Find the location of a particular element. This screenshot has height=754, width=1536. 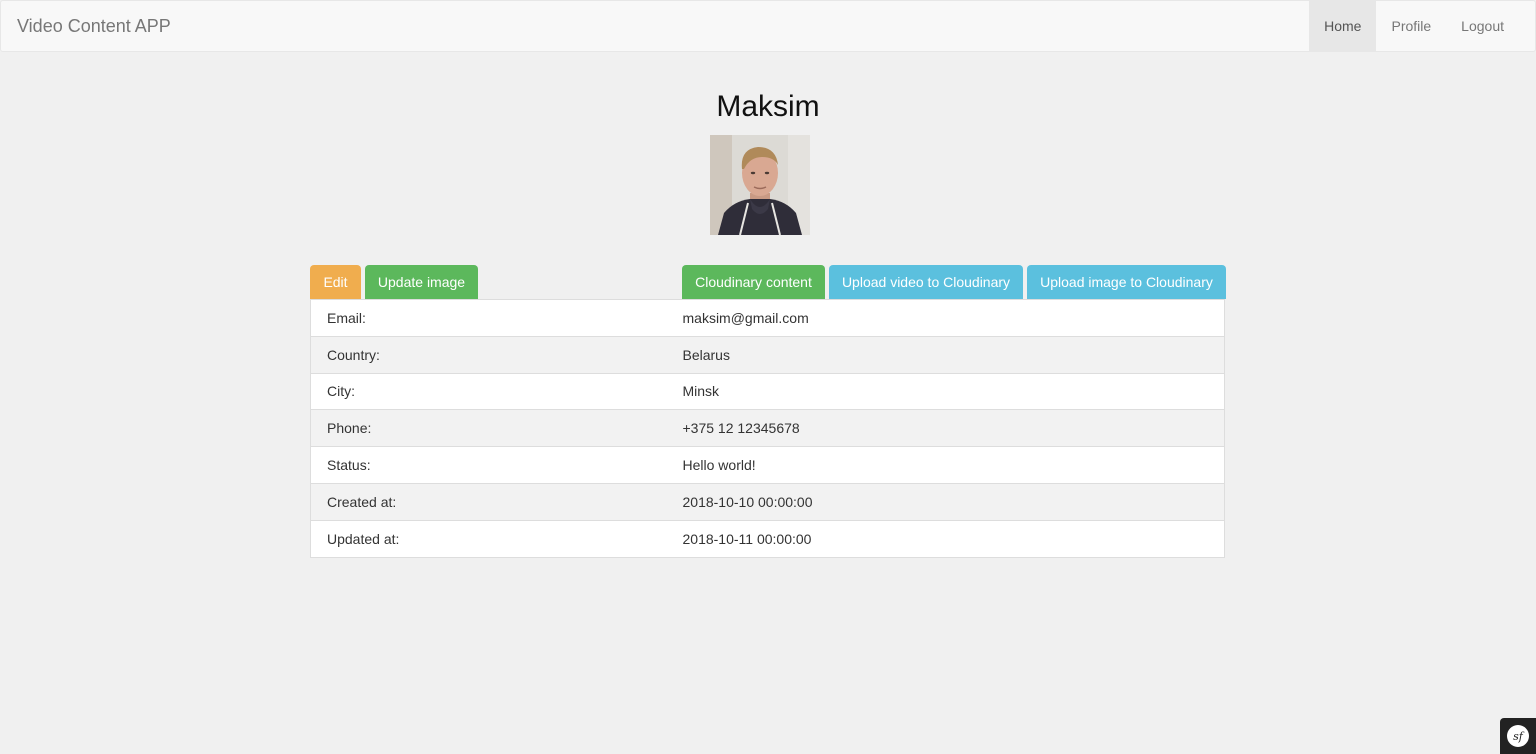

table-row: City: Minsk is located at coordinates (767, 391).